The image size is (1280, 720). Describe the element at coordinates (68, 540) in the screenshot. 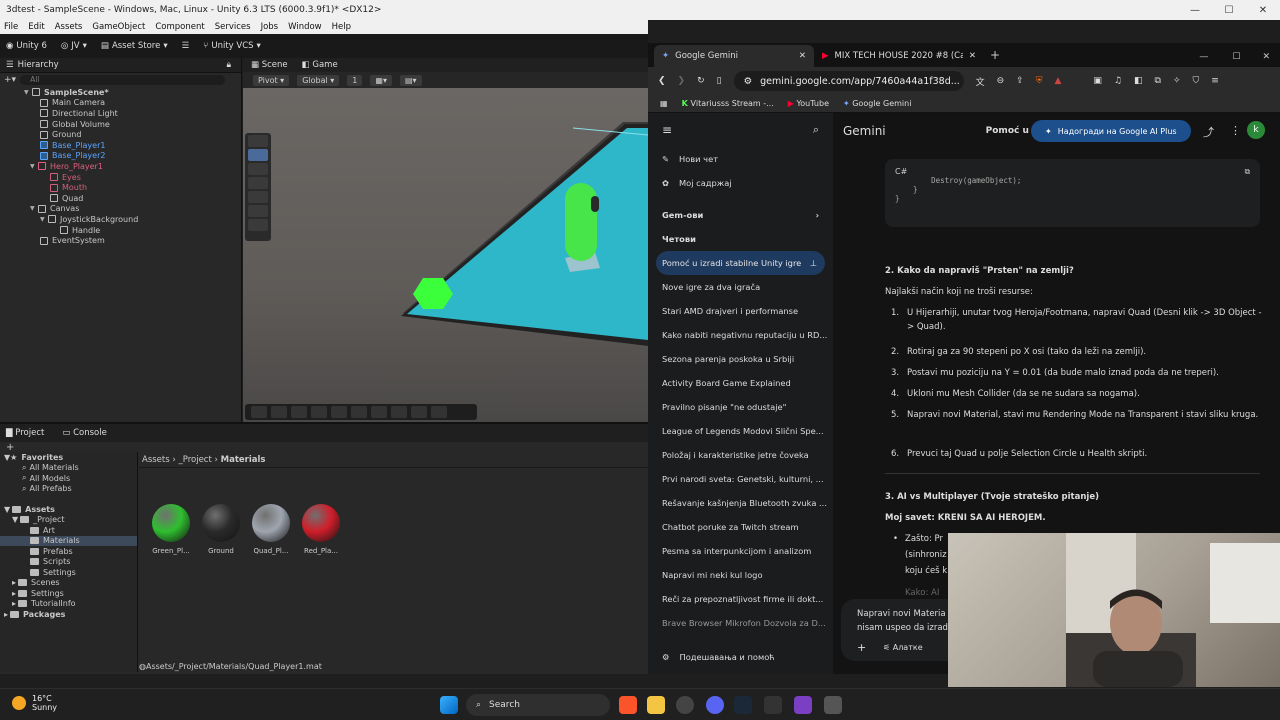

I see `tree-item: Materials` at that location.